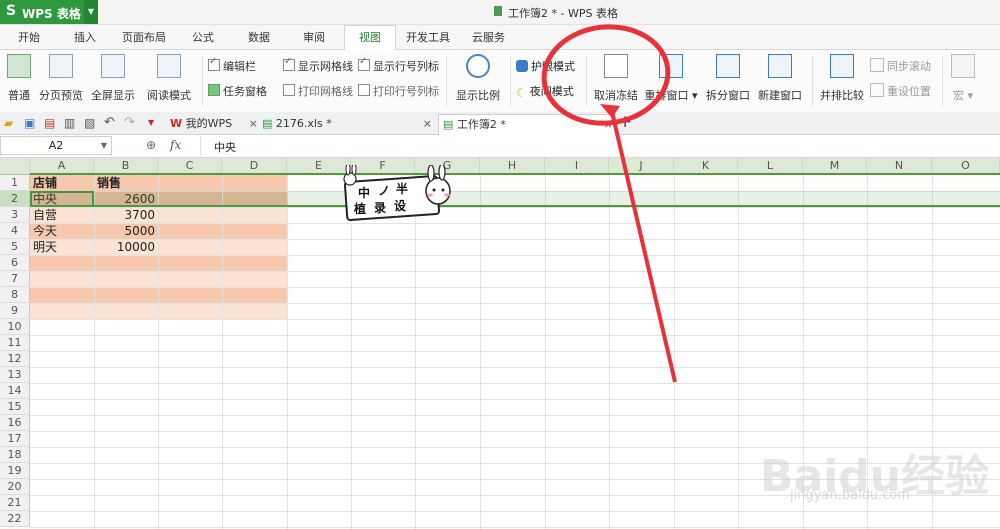  I want to click on annotation-arrow-line, so click(643, 247).